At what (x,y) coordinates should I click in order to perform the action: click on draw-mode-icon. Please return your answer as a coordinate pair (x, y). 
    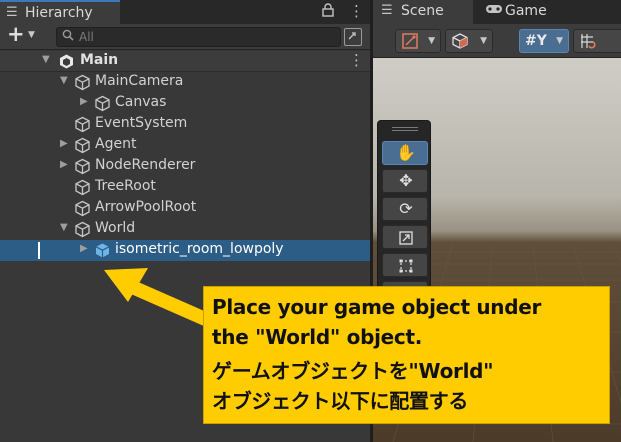
    Looking at the image, I should click on (410, 43).